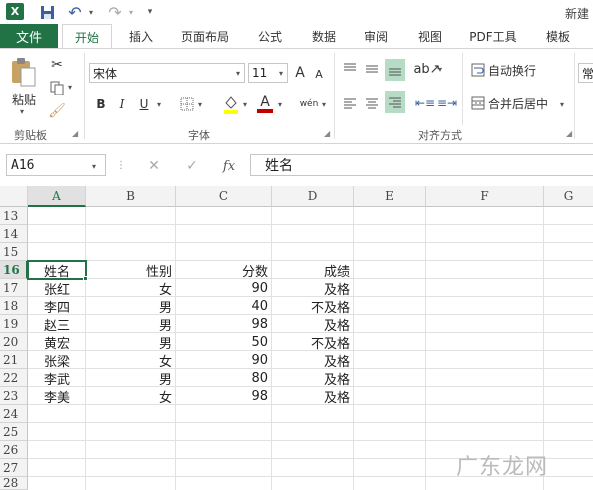 The height and width of the screenshot is (490, 593). Describe the element at coordinates (29, 36) in the screenshot. I see `tab-file: 文件` at that location.